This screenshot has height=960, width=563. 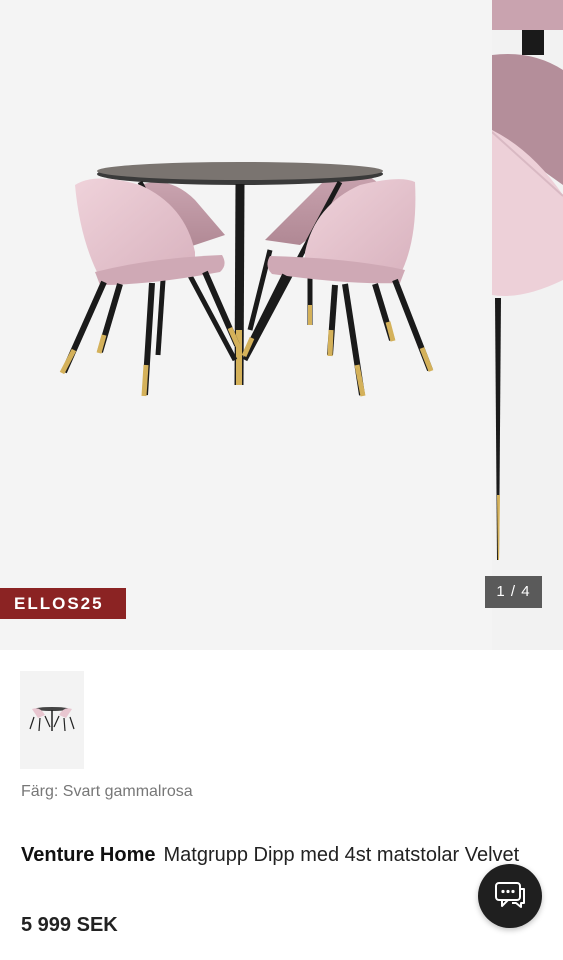 What do you see at coordinates (107, 791) in the screenshot?
I see `color-label: Färg: Svart gammalrosa` at bounding box center [107, 791].